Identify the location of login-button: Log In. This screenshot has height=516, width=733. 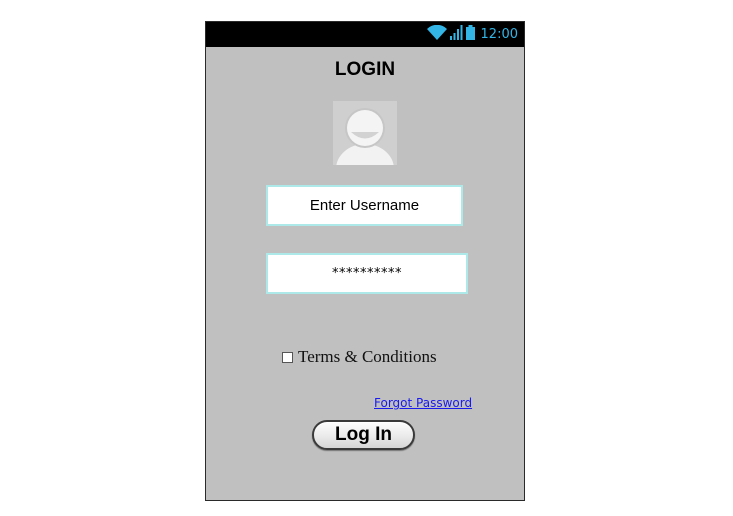
(363, 435).